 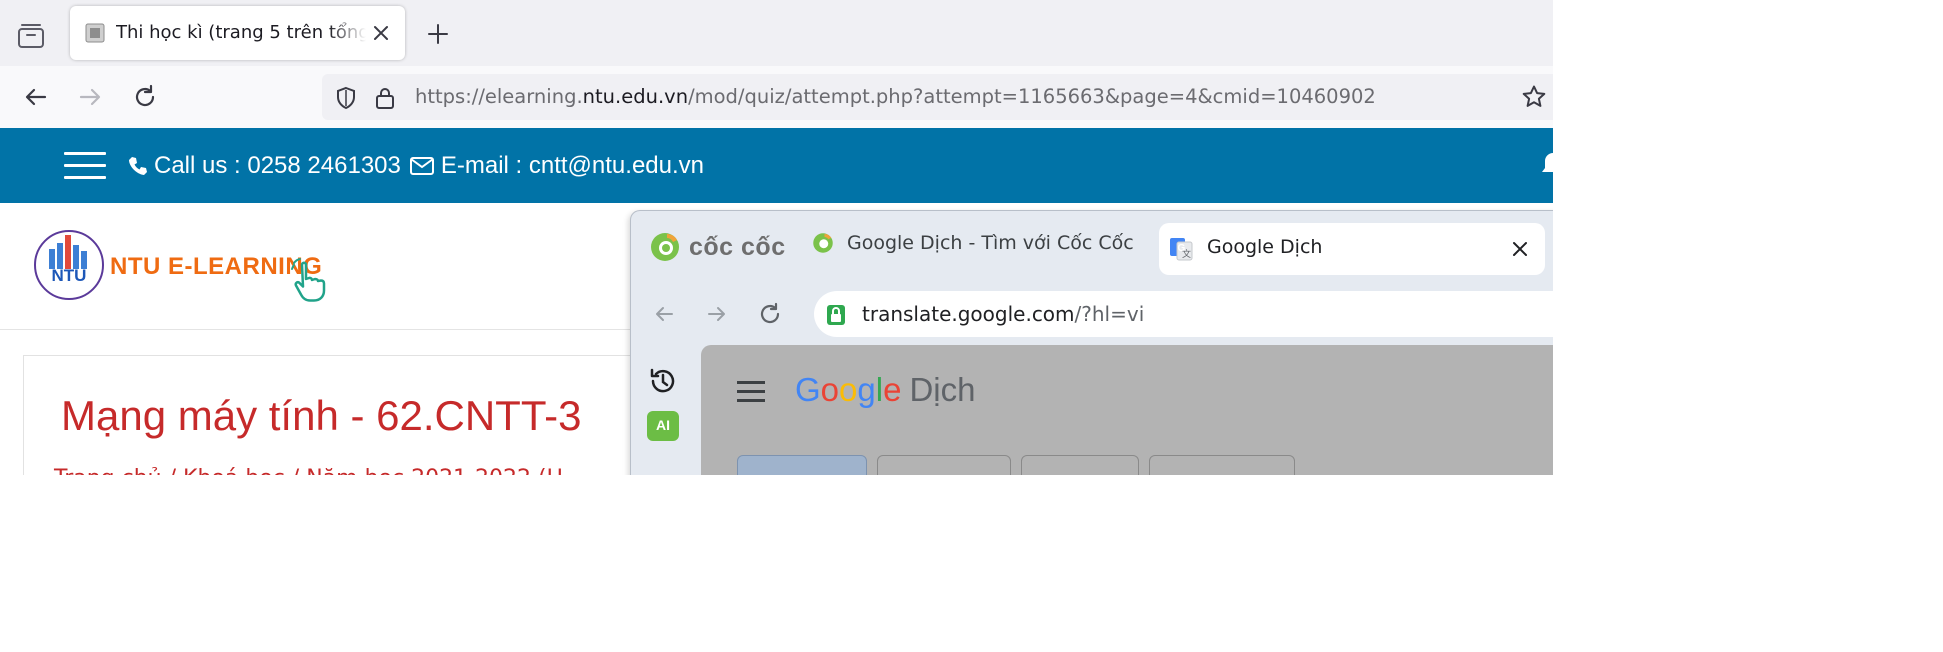 What do you see at coordinates (69, 275) in the screenshot?
I see `logo-badge-text: NTU` at bounding box center [69, 275].